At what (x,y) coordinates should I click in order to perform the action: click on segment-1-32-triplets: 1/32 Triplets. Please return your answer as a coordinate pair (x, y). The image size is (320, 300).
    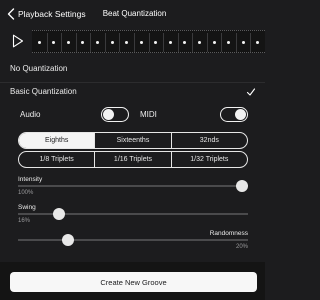
    Looking at the image, I should click on (209, 159).